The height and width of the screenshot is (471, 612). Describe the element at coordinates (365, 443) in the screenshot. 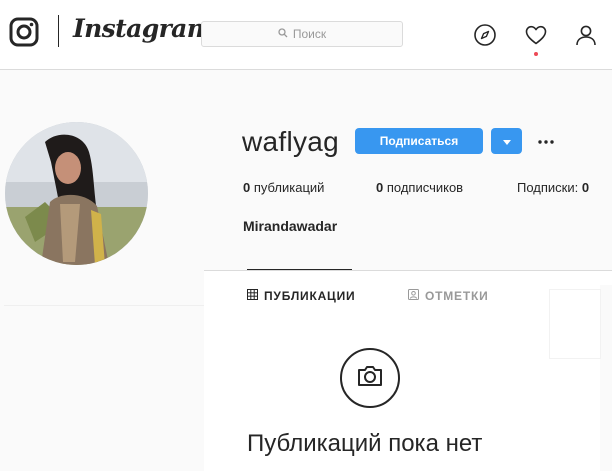

I see `empty-state-title: Публикаций пока нет` at that location.